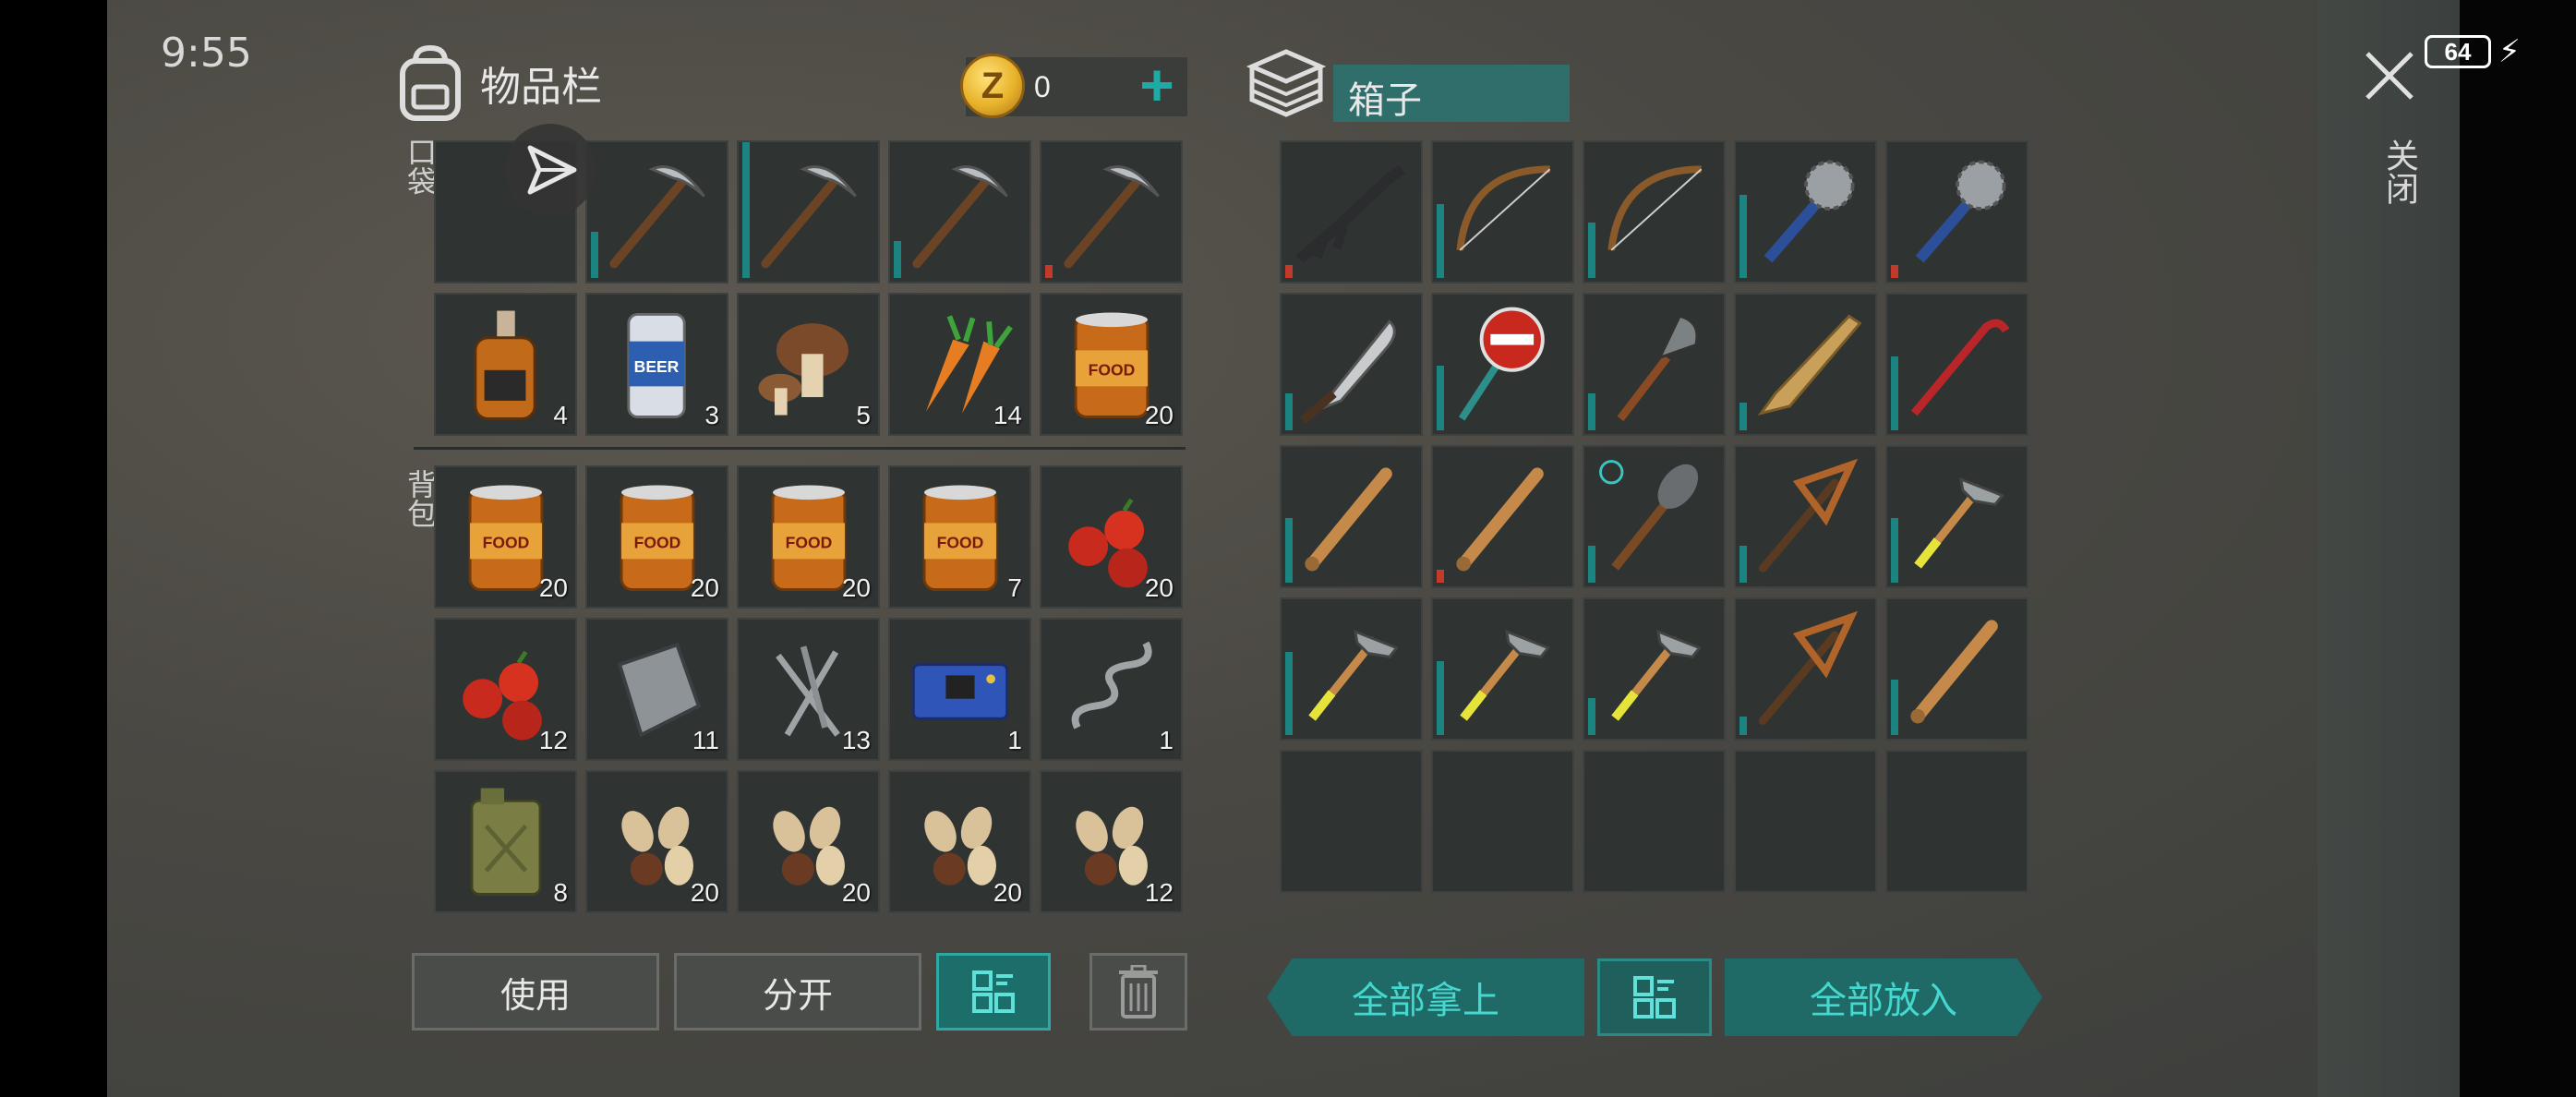 This screenshot has height=1097, width=2576. Describe the element at coordinates (800, 448) in the screenshot. I see `section-divider` at that location.